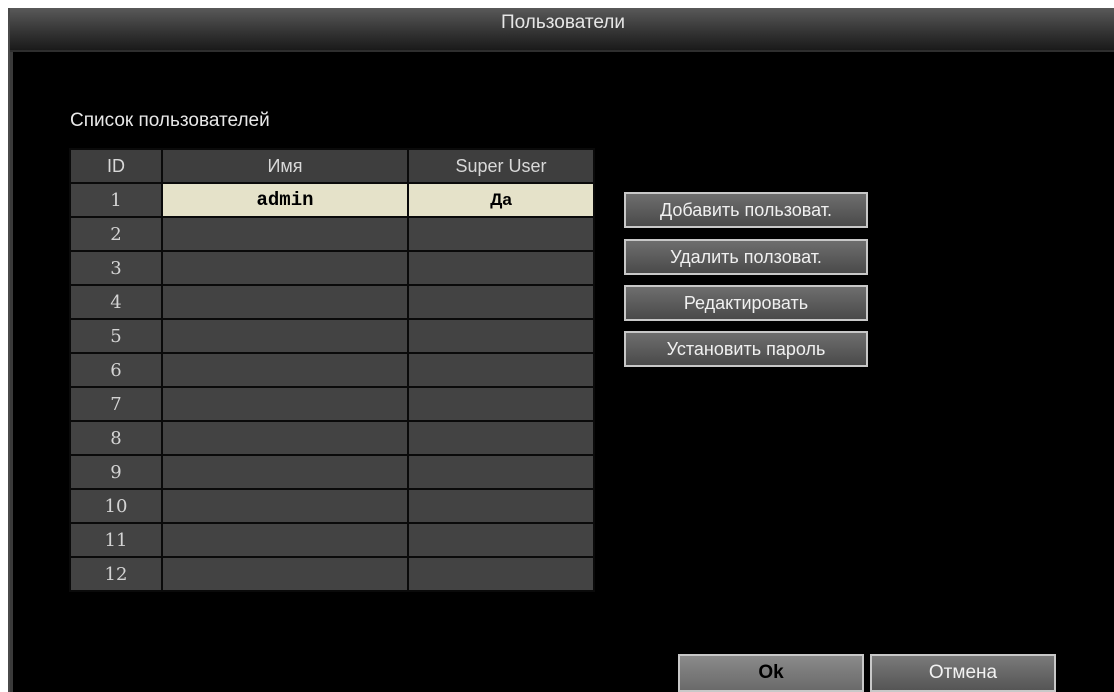 The image size is (1114, 692). I want to click on row-id: 10, so click(116, 506).